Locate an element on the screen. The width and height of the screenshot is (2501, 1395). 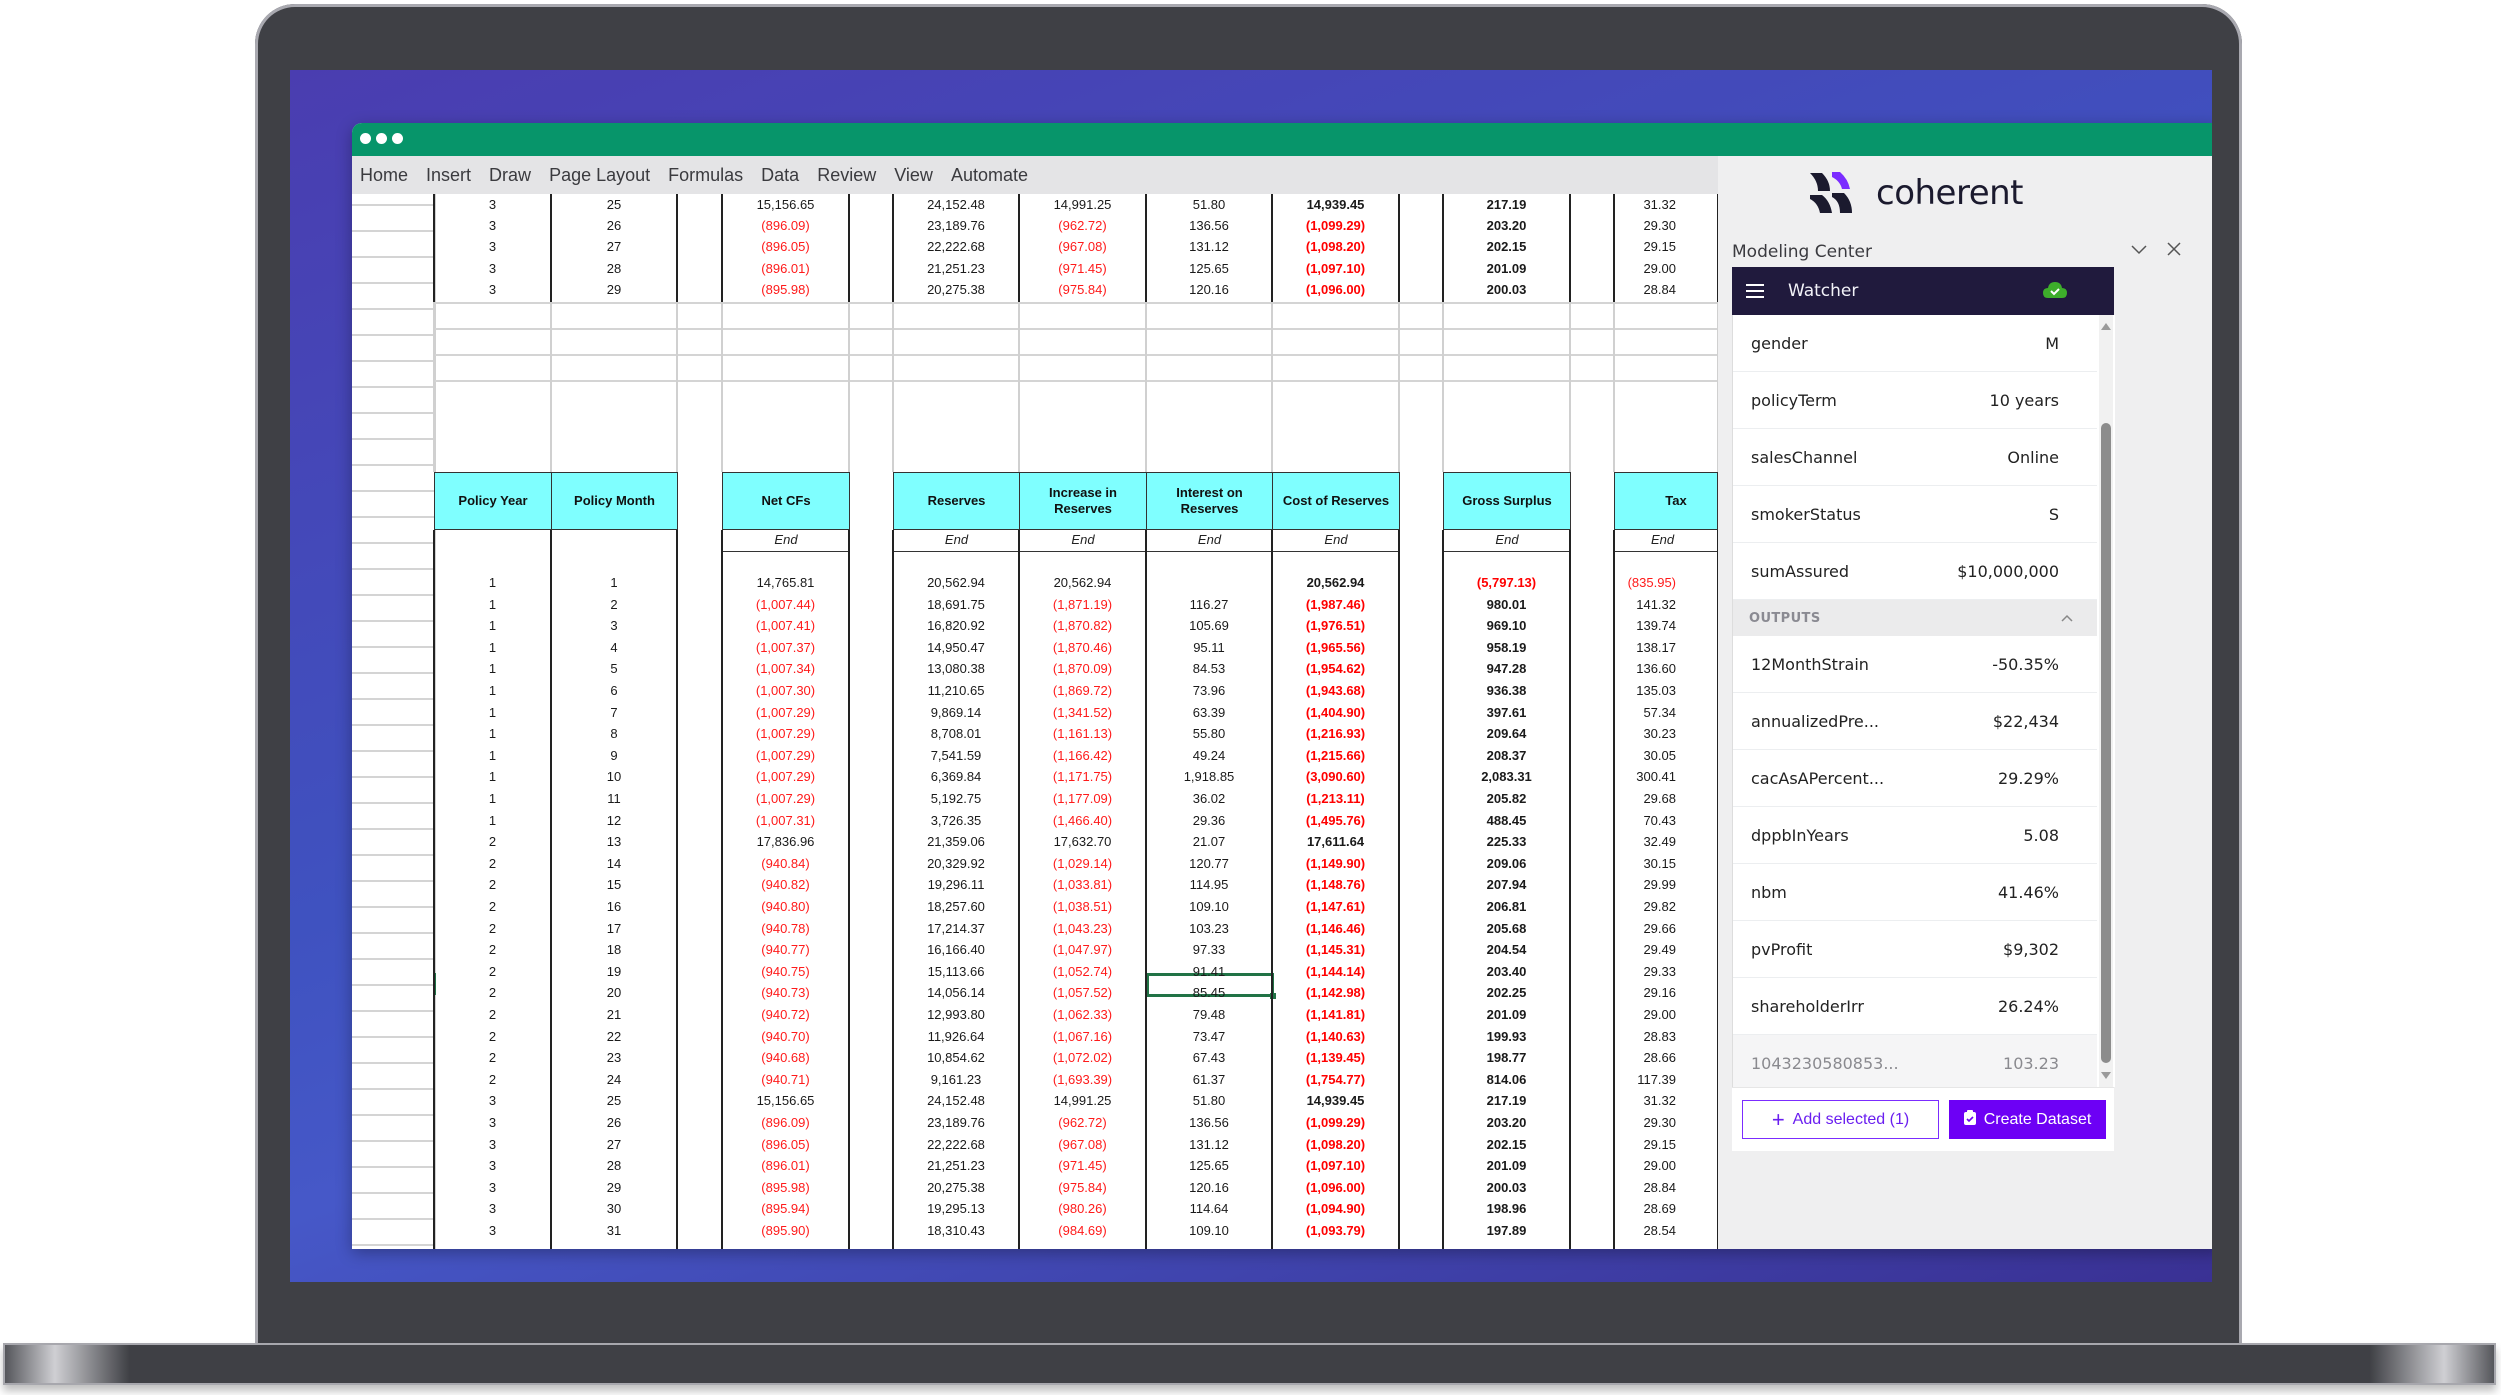
scrollbar is located at coordinates (2106, 701).